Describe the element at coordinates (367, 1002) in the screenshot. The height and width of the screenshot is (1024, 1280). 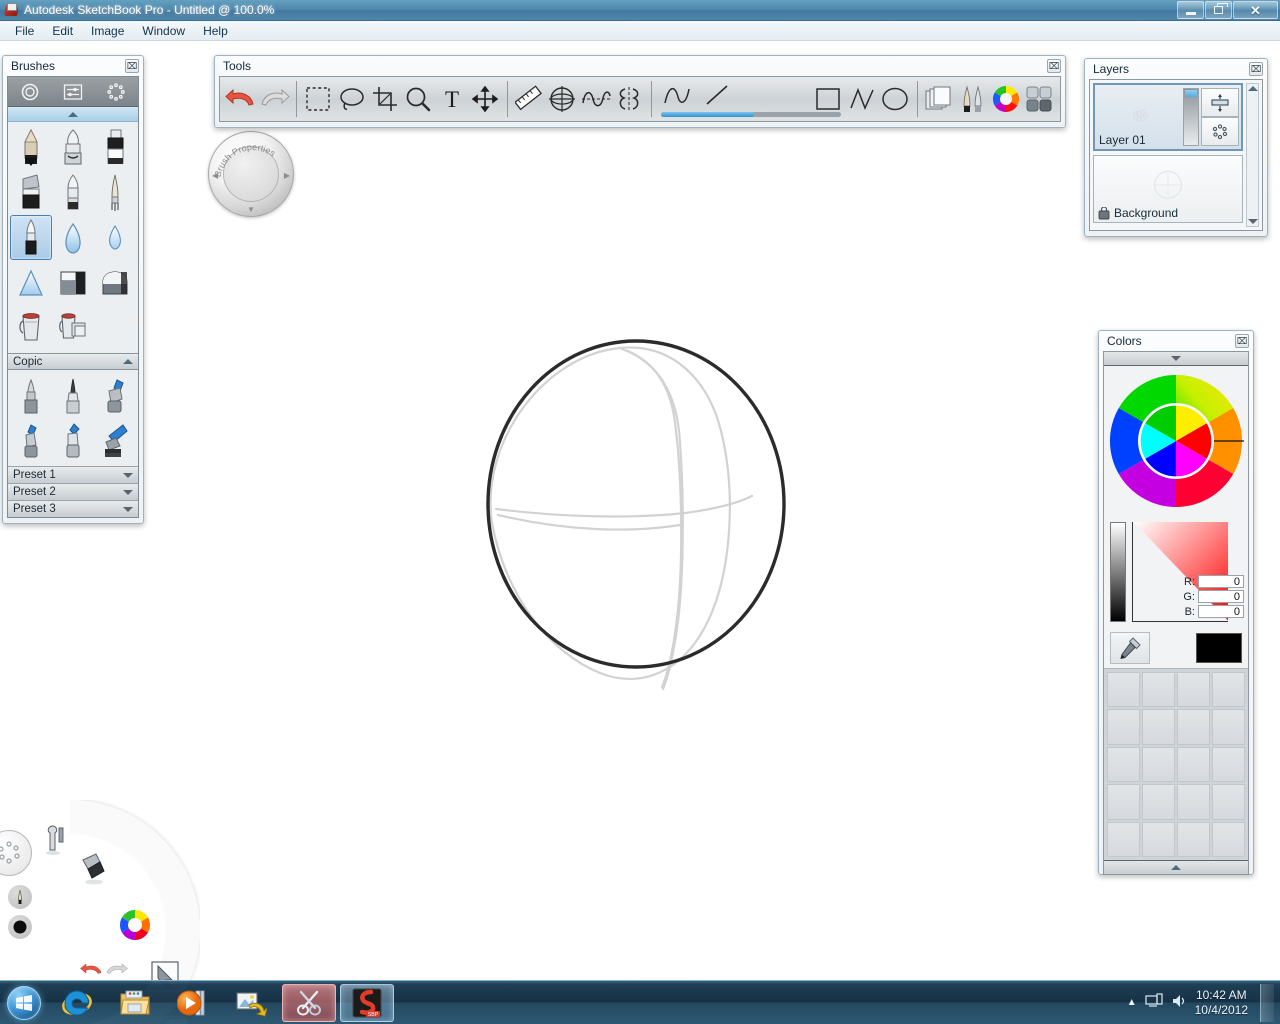
I see `sketchbook-pro-taskbar-button: SBP` at that location.